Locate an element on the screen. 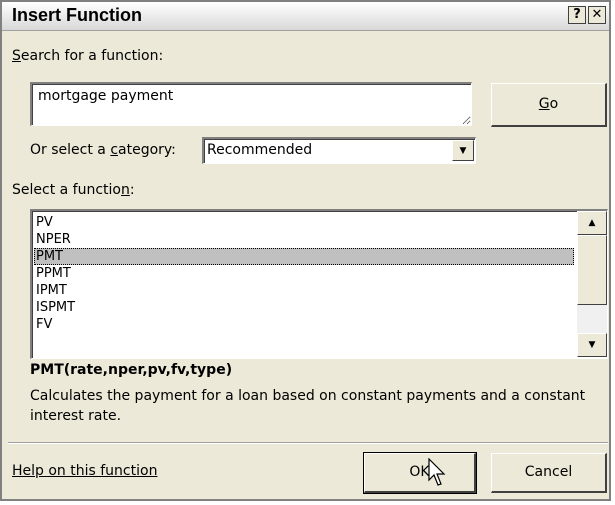 This screenshot has width=615, height=505. vertical-scrollbar: ▲ ▼ is located at coordinates (592, 284).